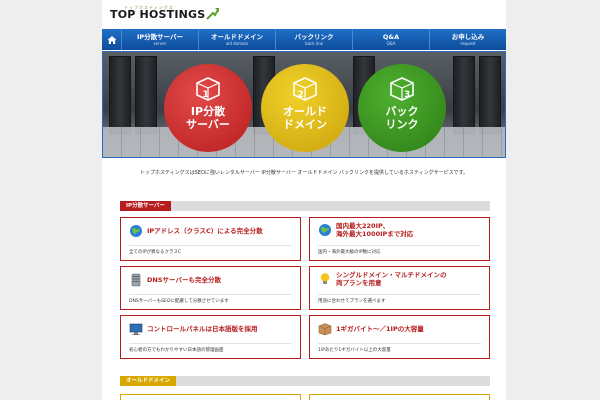 The image size is (600, 400). I want to click on logo-tagline: トップホスティングス, so click(149, 7).